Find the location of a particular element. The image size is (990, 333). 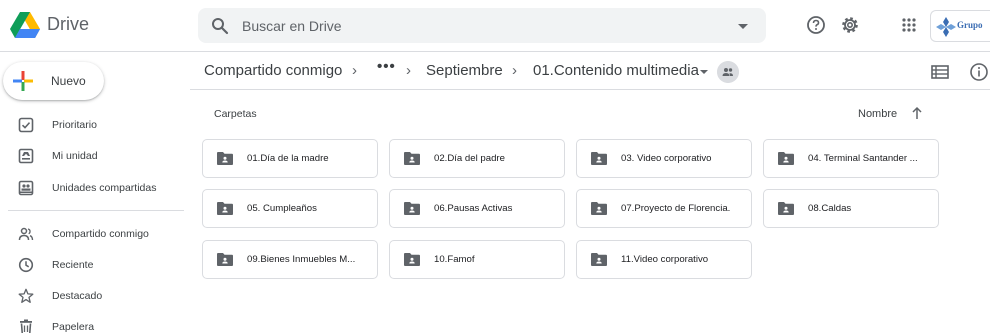

sidebar-item-label: Papelera is located at coordinates (73, 327).